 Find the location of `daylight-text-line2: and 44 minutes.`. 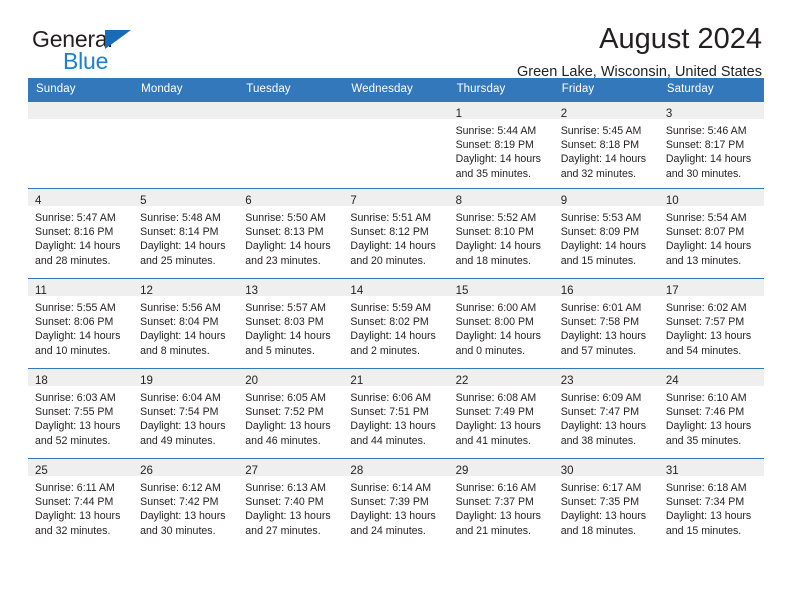

daylight-text-line2: and 44 minutes. is located at coordinates (388, 440).